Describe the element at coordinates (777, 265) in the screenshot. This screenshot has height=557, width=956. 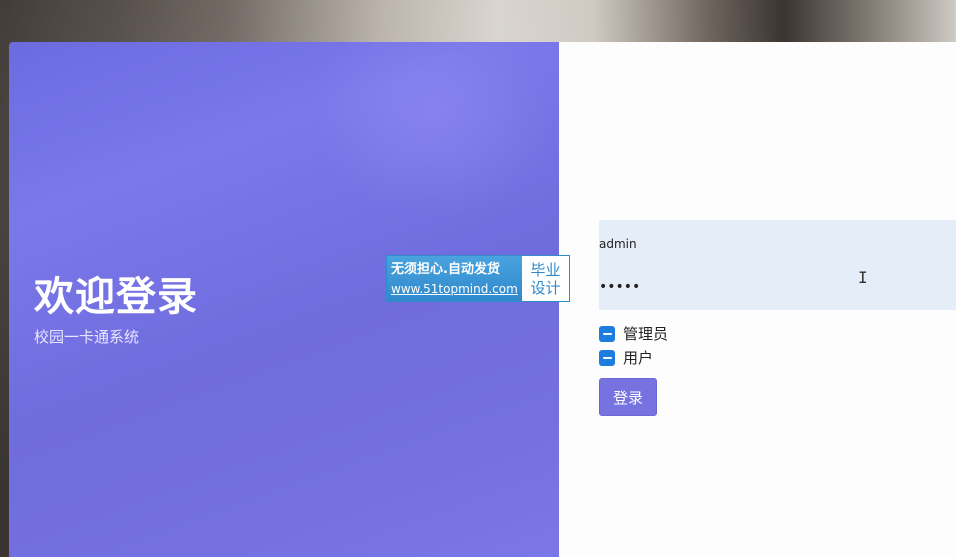
I see `credential-fields: I` at that location.